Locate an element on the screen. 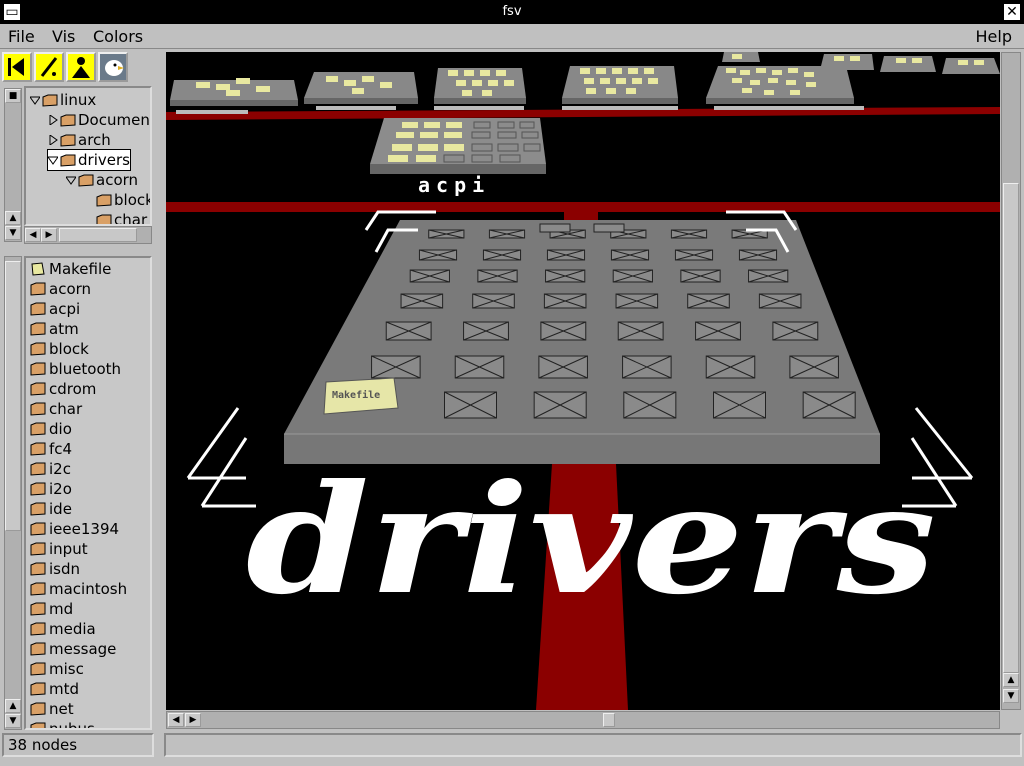  tree-vscroll: ■ ▲ ▼ is located at coordinates (13, 165).